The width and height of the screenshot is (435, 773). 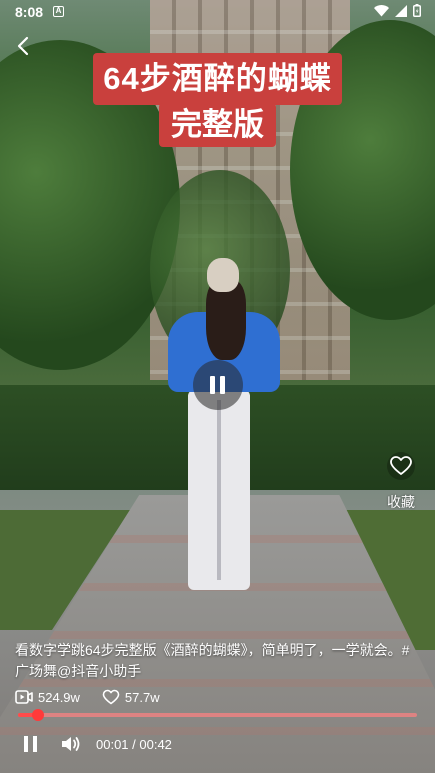 I want to click on back-button, so click(x=24, y=46).